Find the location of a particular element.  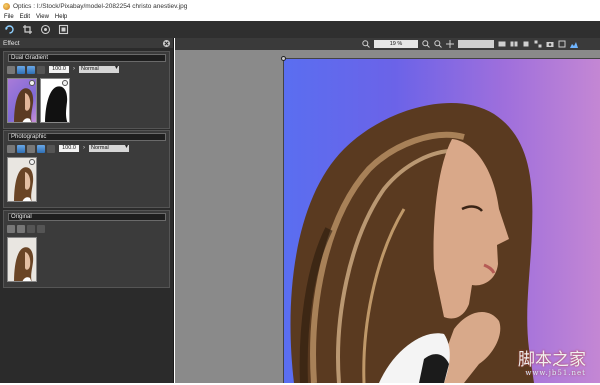

menu-bar: File Edit View Help is located at coordinates (300, 16).